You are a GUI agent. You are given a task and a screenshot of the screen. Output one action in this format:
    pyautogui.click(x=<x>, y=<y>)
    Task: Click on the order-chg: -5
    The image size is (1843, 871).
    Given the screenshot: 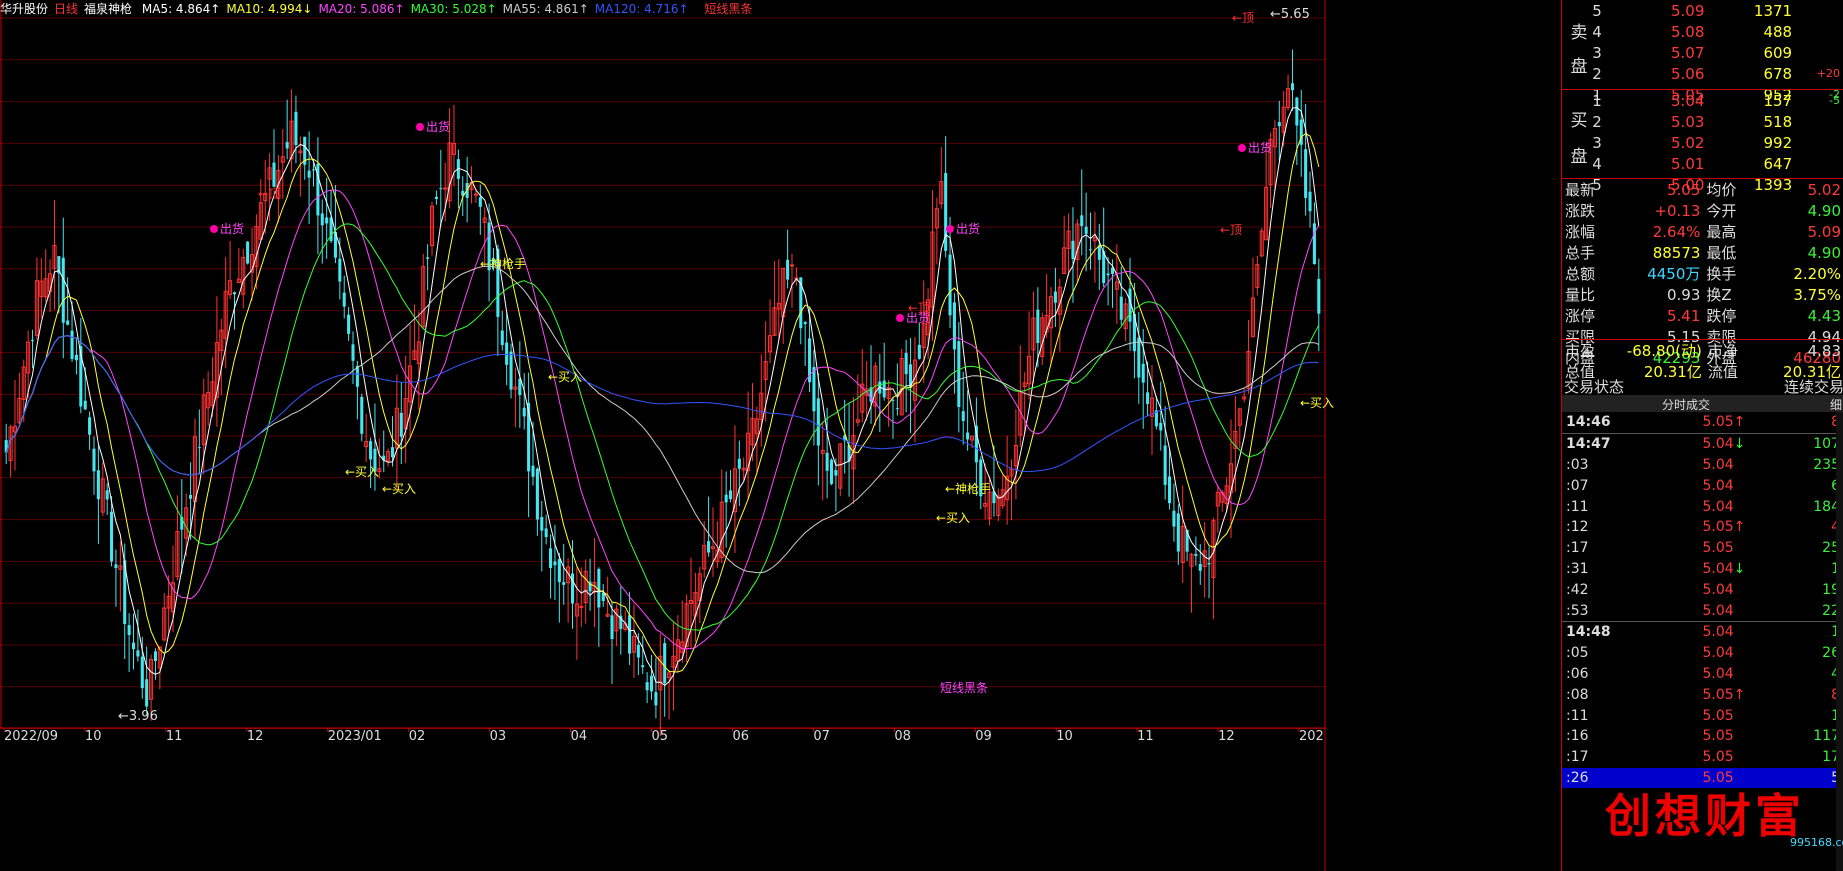 What is the action you would take?
    pyautogui.click(x=1834, y=100)
    